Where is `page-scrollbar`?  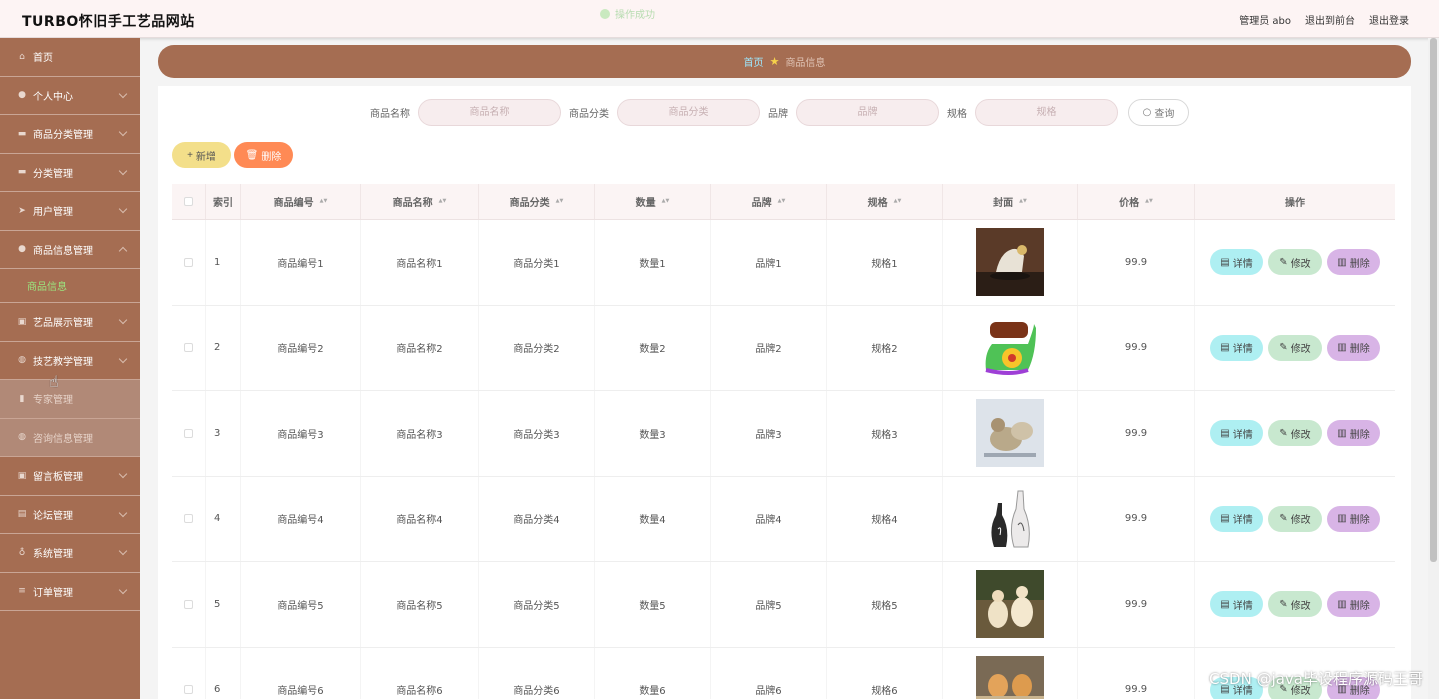
page-scrollbar is located at coordinates (1433, 368).